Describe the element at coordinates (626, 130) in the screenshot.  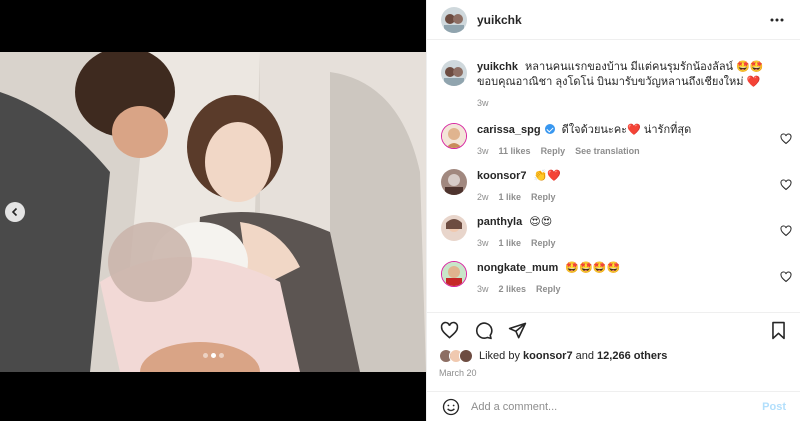
I see `comment-text: ดีใจด้วยนะคะ❤️ น่ารักที่สุด` at that location.